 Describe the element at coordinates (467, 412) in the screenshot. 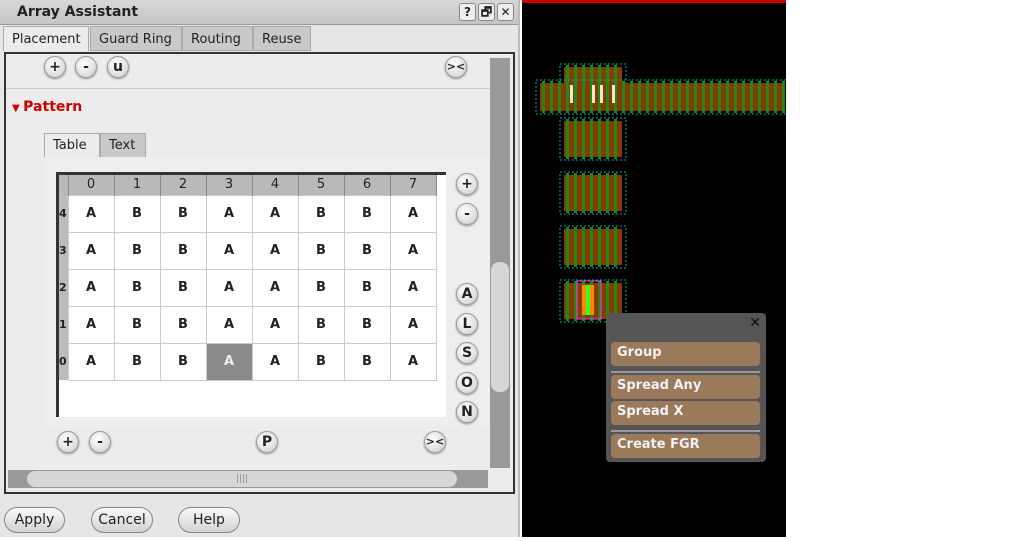

I see `letter-n-button: N` at that location.